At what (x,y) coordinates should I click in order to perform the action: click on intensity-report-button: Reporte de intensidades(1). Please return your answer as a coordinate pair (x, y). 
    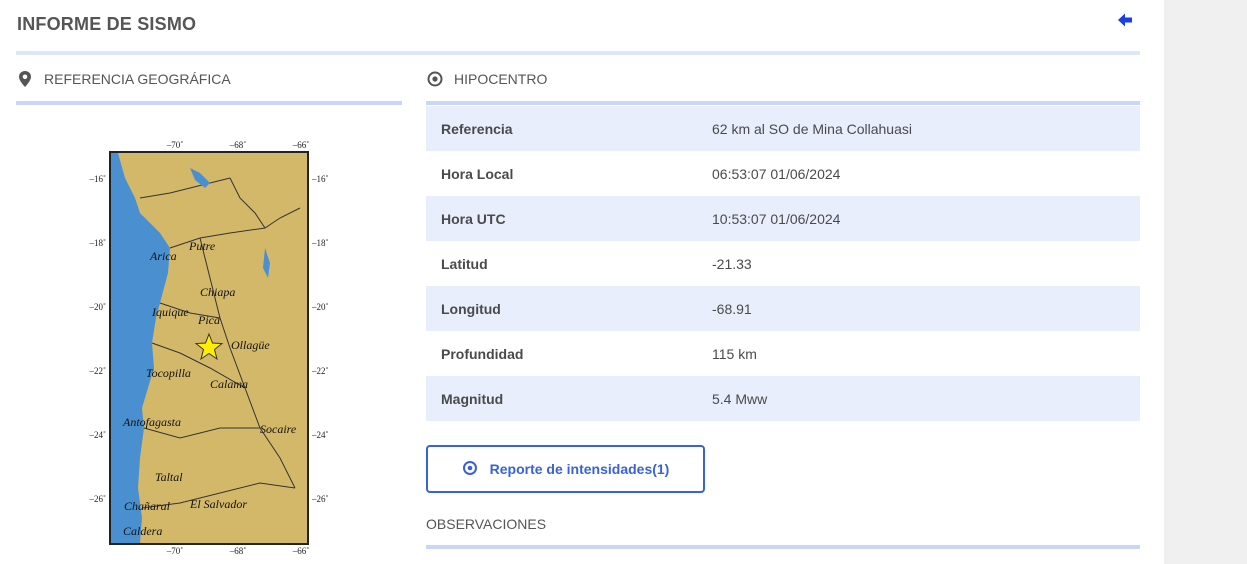
    Looking at the image, I should click on (565, 469).